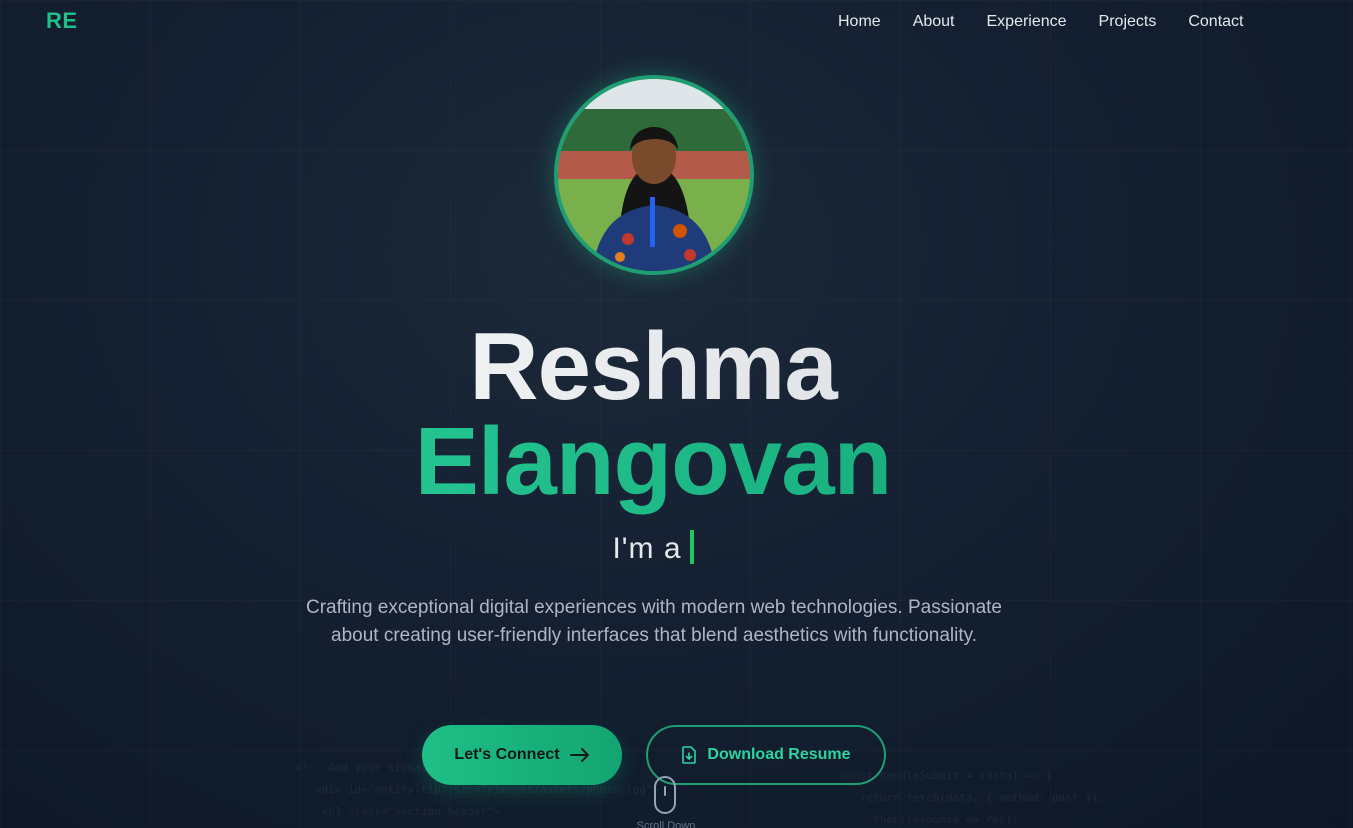  I want to click on typing-headline: I'm a, so click(653, 548).